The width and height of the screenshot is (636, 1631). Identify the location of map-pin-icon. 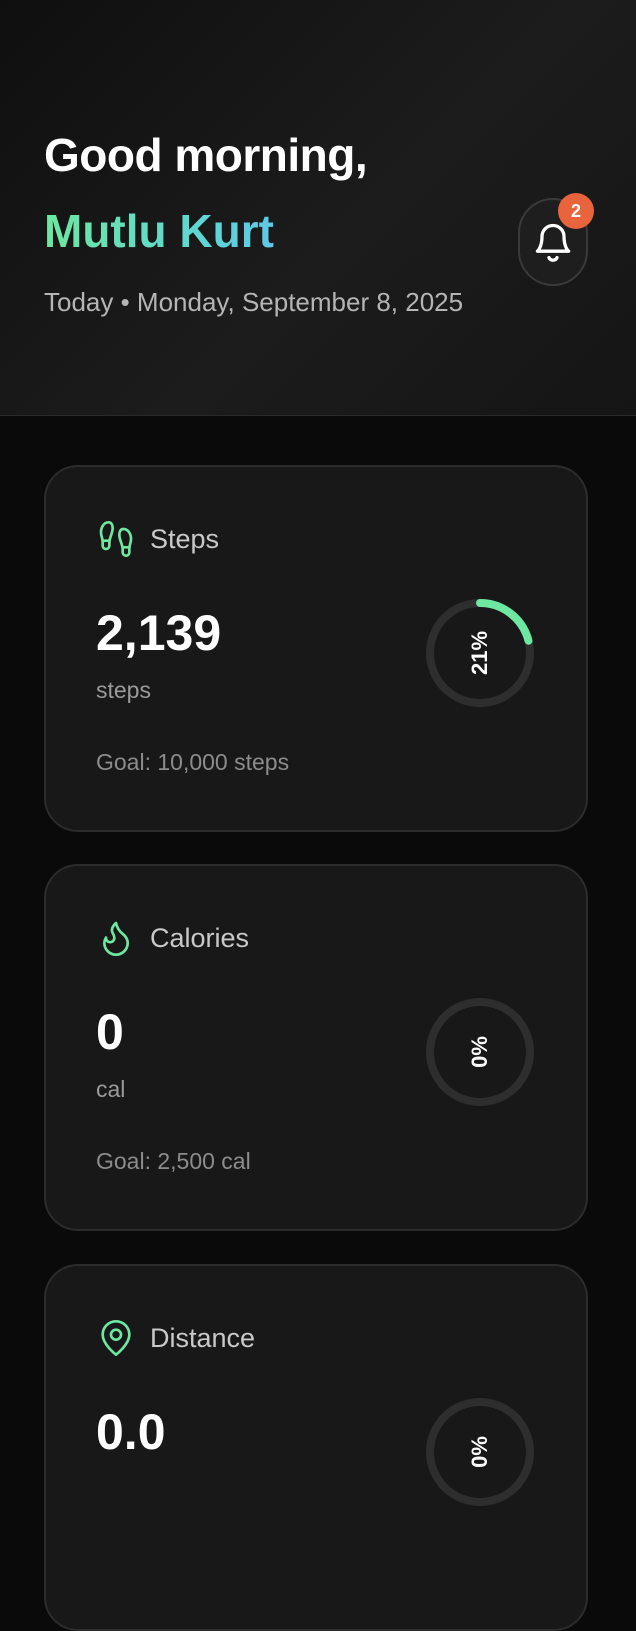
(116, 1338).